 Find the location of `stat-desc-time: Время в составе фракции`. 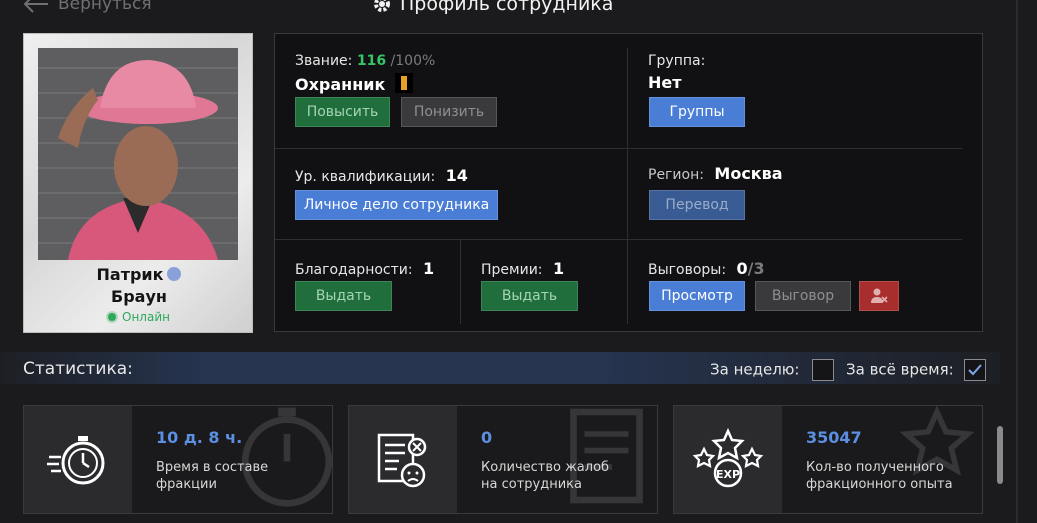

stat-desc-time: Время в составе фракции is located at coordinates (212, 476).